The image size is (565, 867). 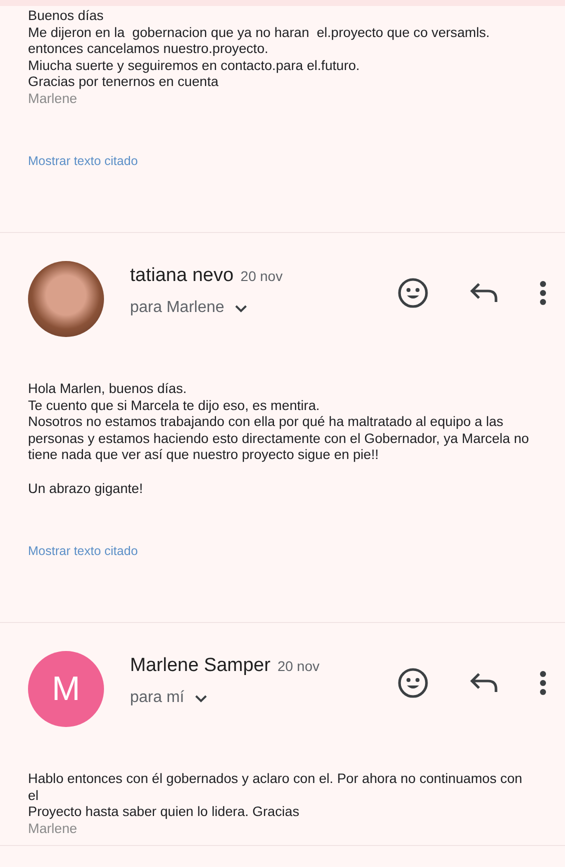 I want to click on message-text: Un abrazo gigante!, so click(x=86, y=488).